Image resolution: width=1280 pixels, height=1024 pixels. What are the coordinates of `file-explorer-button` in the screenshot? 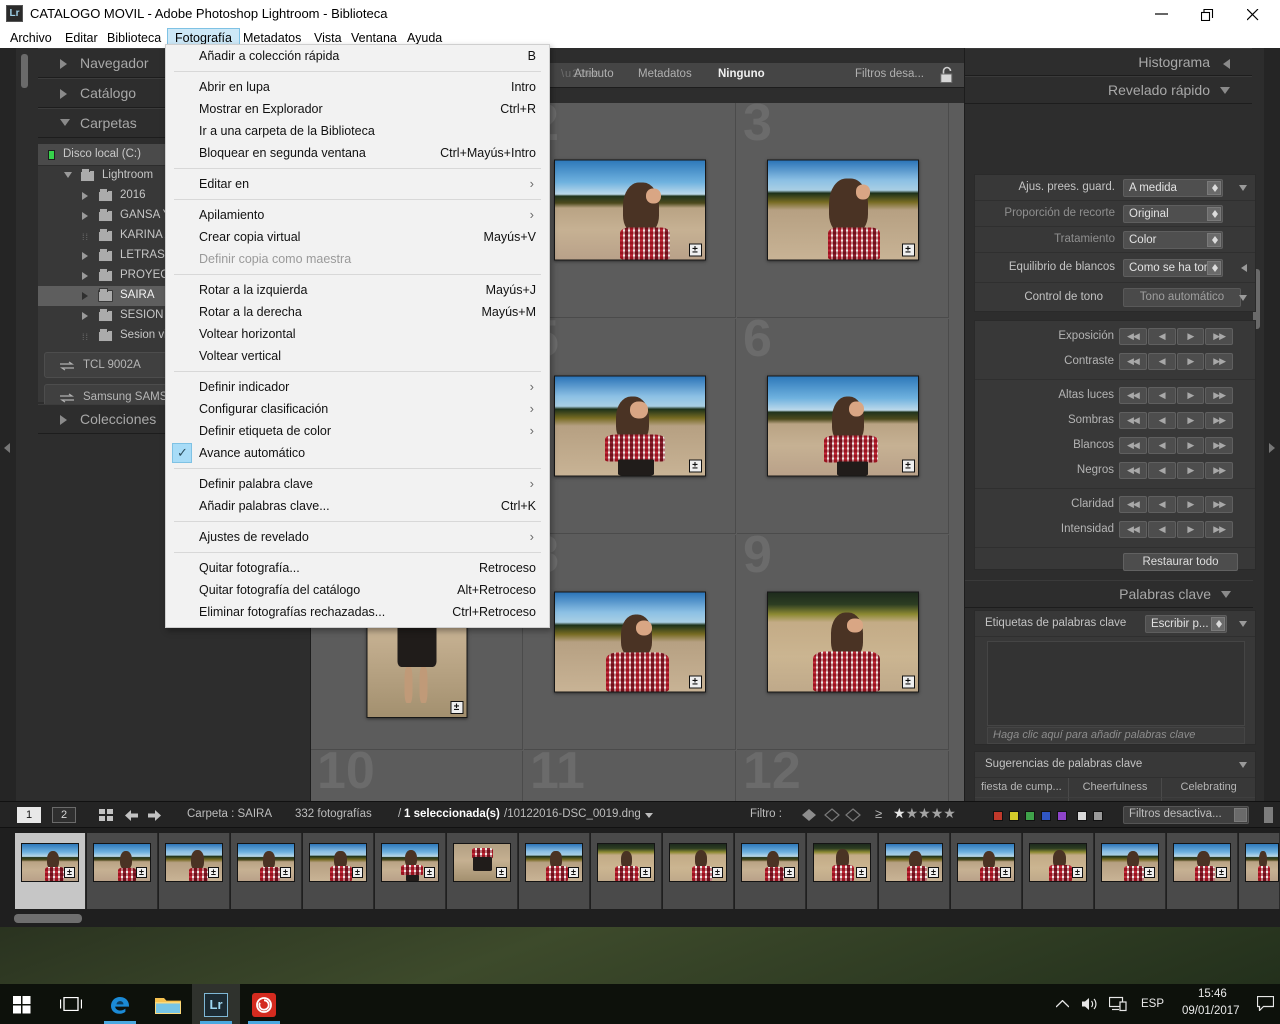 It's located at (168, 1004).